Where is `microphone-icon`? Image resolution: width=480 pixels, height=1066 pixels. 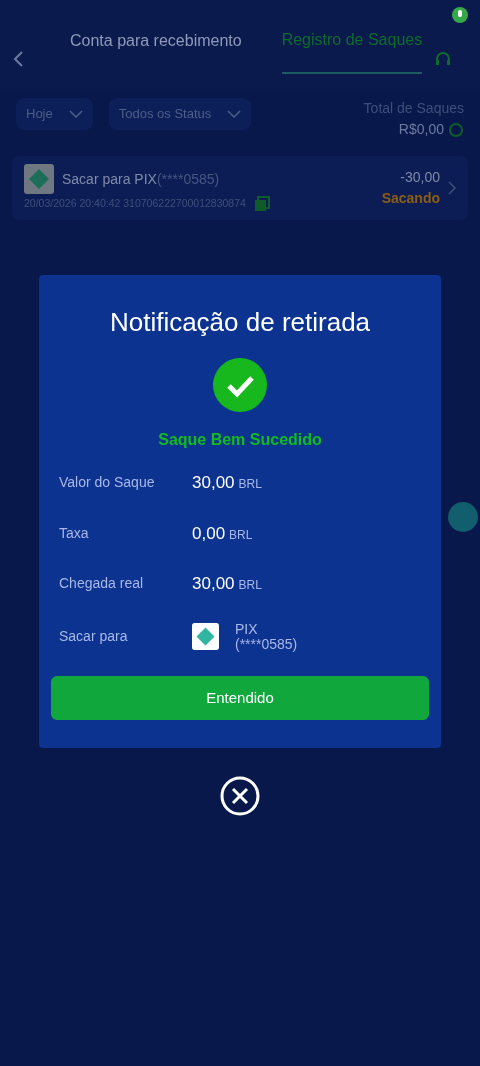
microphone-icon is located at coordinates (460, 15).